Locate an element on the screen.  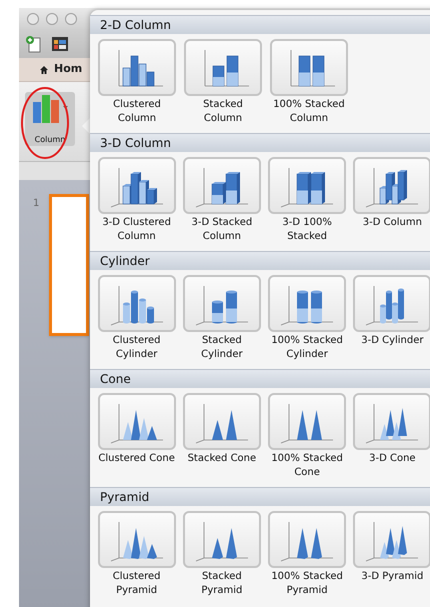
chart-type-label: Stacked Column is located at coordinates (223, 112).